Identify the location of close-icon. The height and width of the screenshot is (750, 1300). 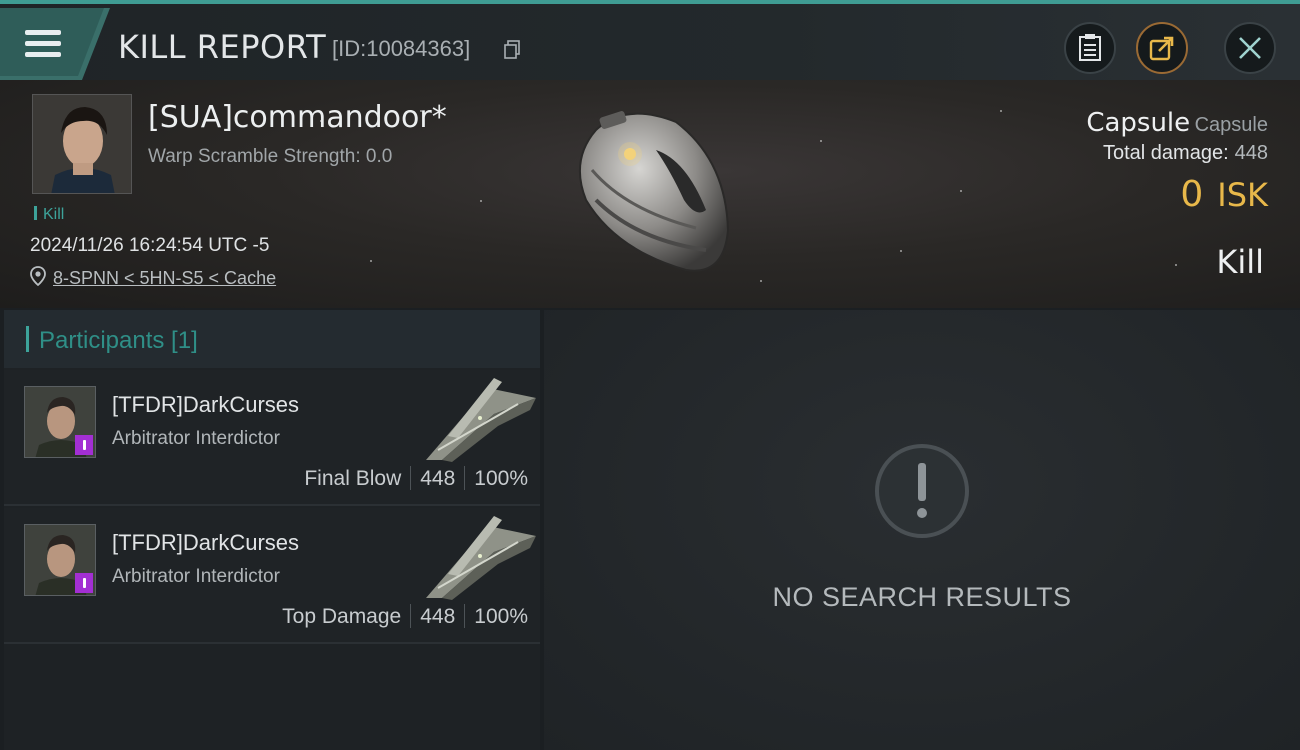
(1250, 48).